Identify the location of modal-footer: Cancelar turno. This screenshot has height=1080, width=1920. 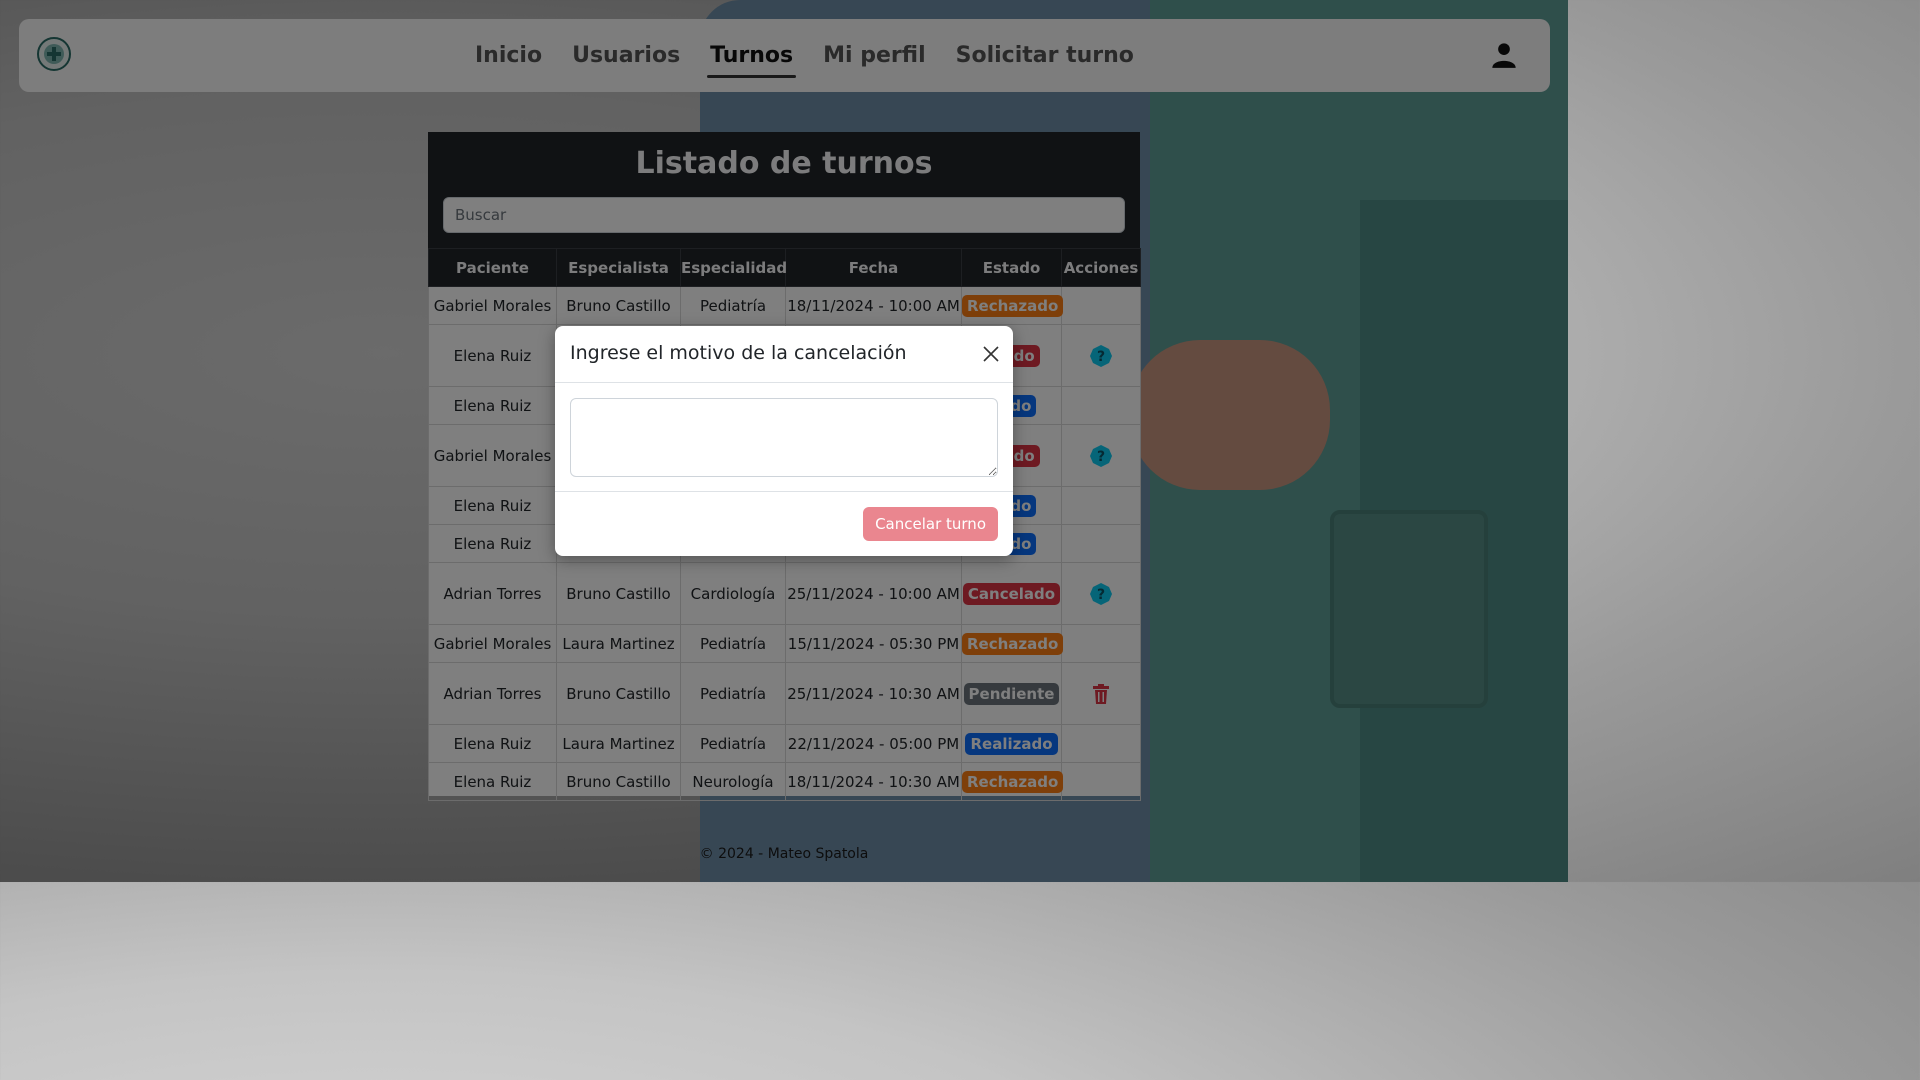
(784, 524).